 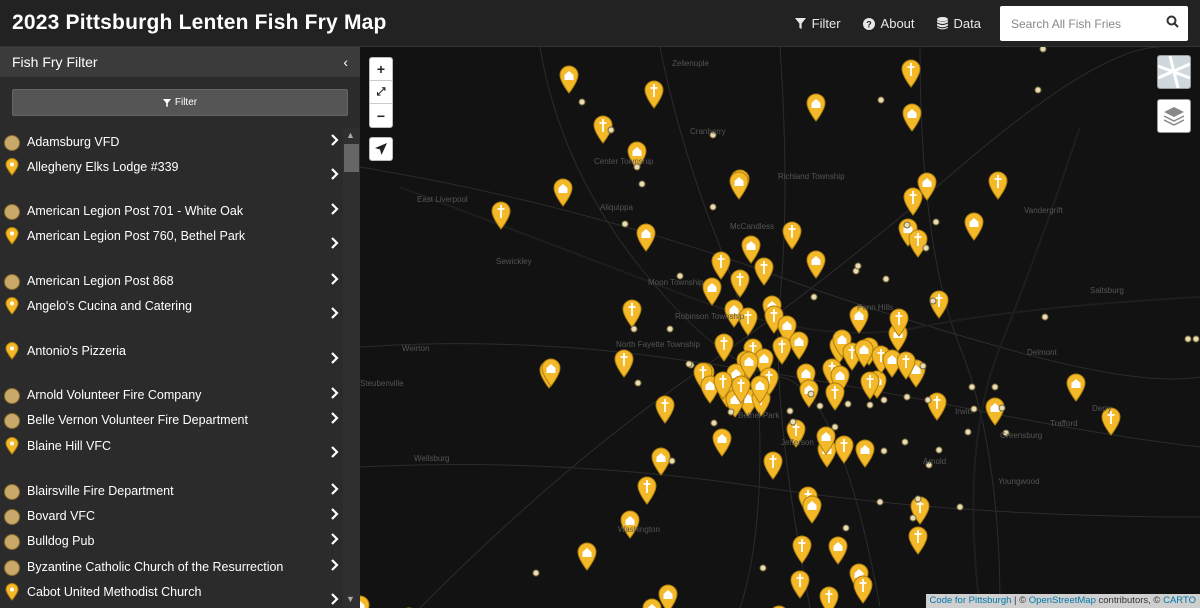 What do you see at coordinates (818, 23) in the screenshot?
I see `nav-filter: Filter` at bounding box center [818, 23].